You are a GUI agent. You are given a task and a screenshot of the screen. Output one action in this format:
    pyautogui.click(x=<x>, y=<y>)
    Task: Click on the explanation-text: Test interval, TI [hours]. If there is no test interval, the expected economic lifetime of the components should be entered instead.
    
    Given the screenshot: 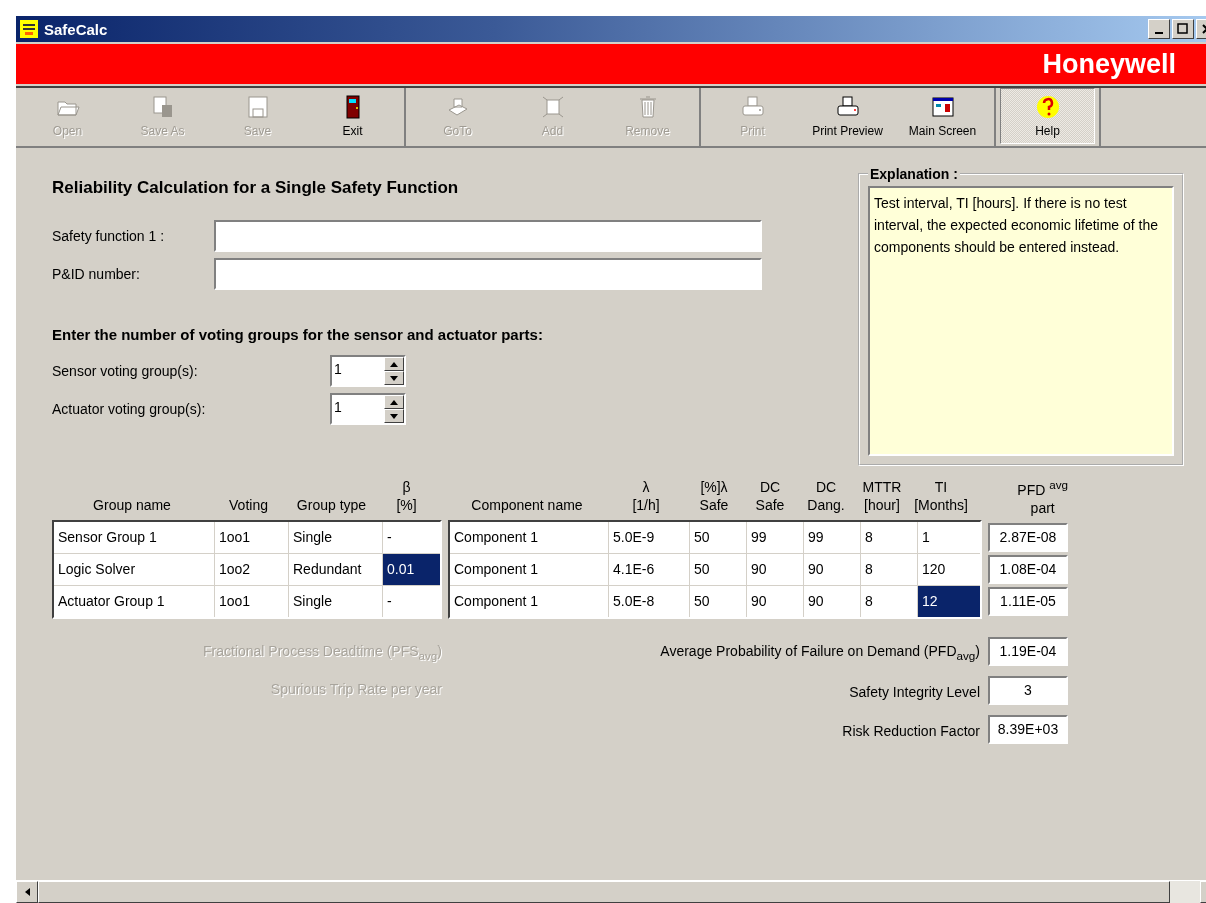 What is the action you would take?
    pyautogui.click(x=1021, y=321)
    